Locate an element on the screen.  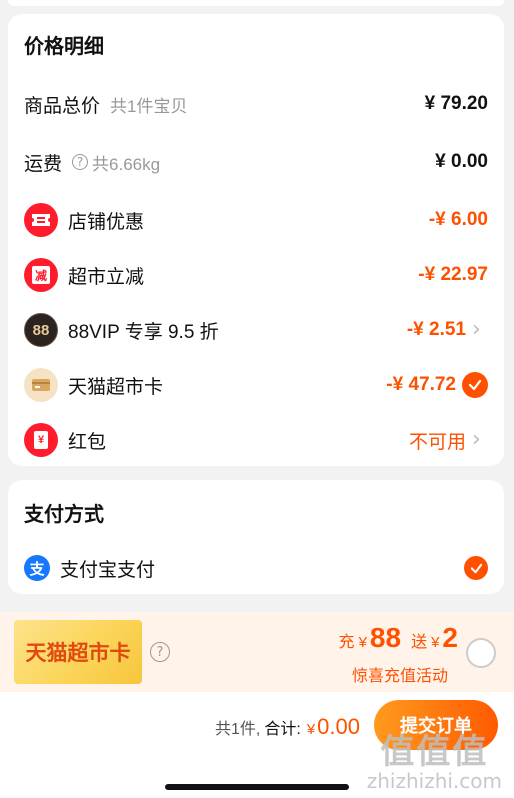
charge-word: 充 is located at coordinates (346, 642).